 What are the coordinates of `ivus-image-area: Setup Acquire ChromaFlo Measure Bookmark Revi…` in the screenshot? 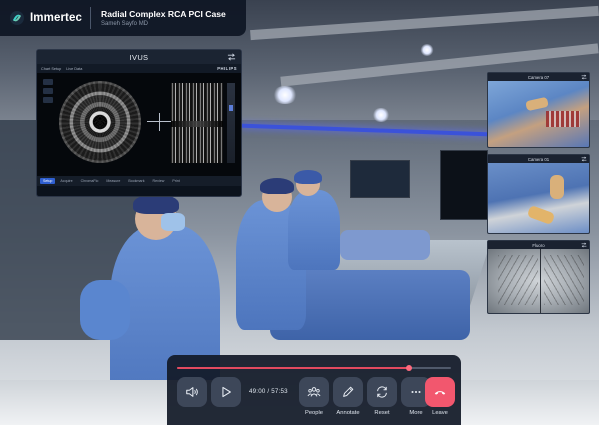 It's located at (139, 129).